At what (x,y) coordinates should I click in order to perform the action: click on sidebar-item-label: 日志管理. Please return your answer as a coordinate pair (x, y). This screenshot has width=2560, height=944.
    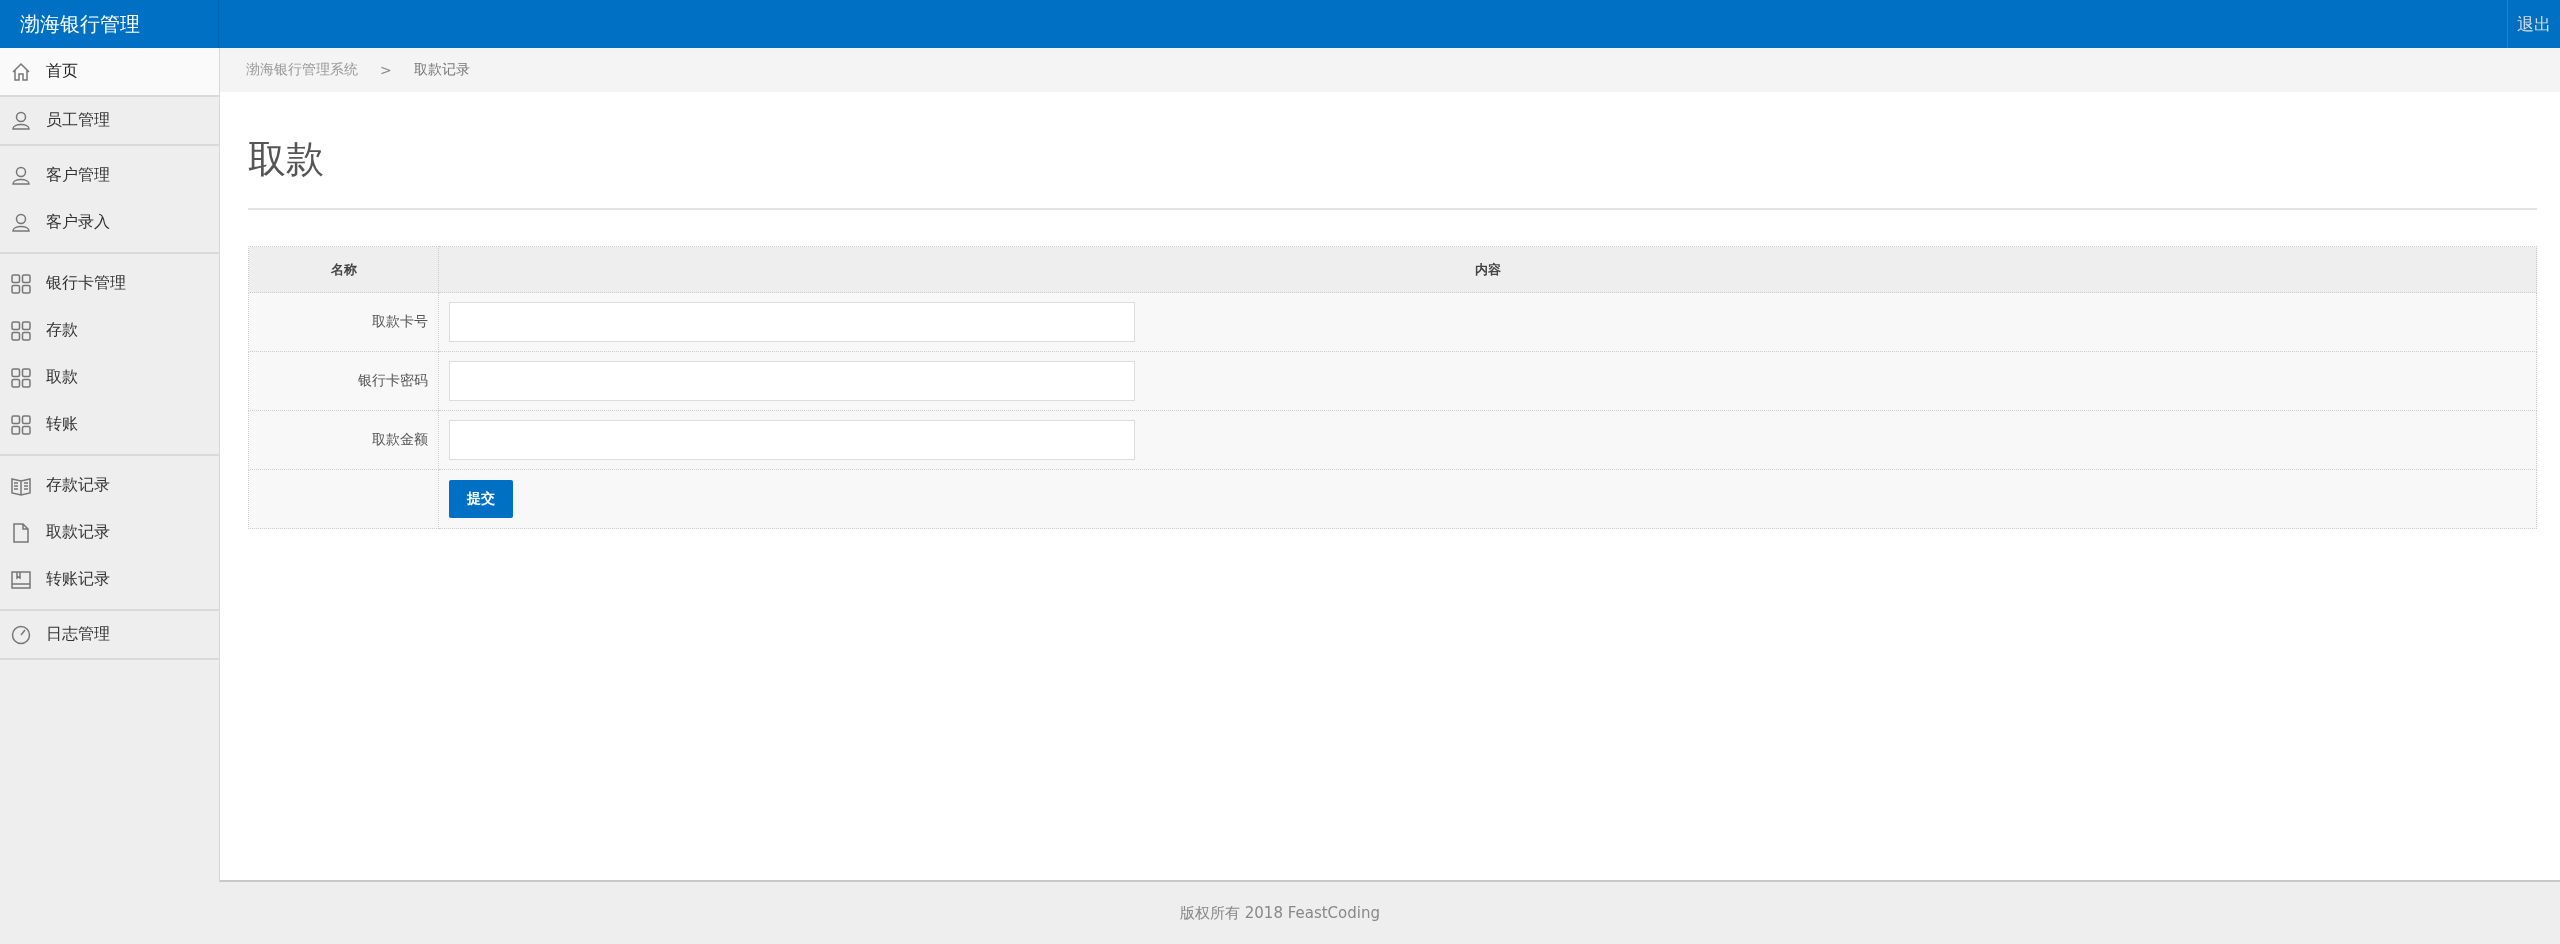
    Looking at the image, I should click on (78, 634).